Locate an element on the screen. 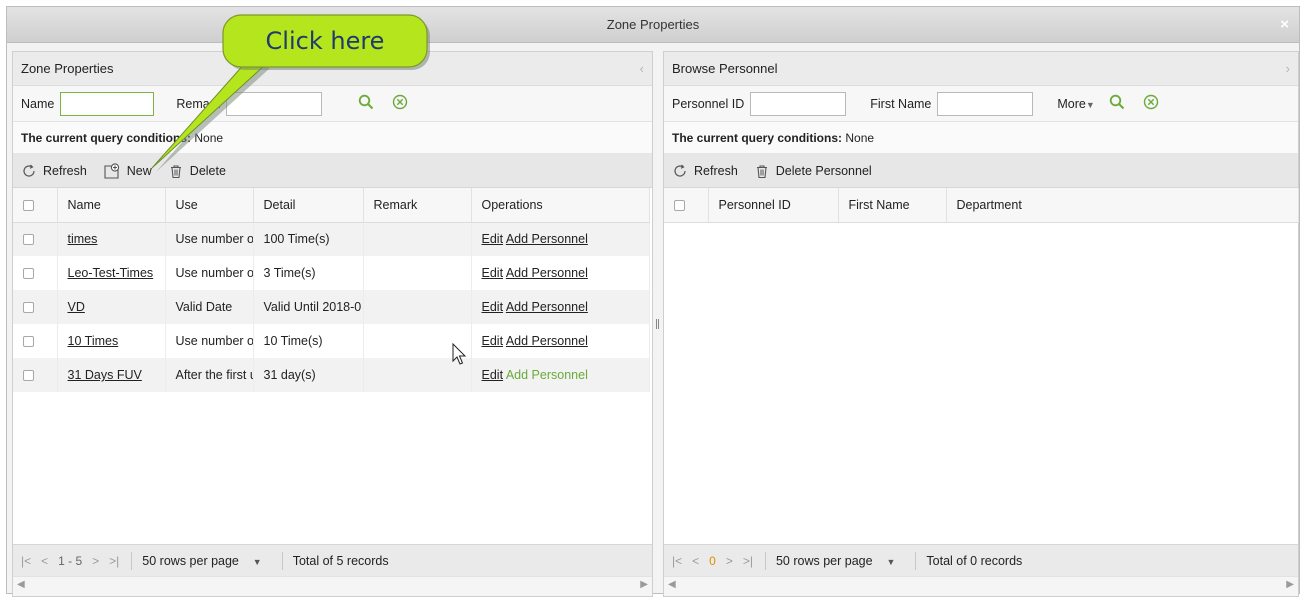  more-filters-button: More▼ is located at coordinates (1075, 104).